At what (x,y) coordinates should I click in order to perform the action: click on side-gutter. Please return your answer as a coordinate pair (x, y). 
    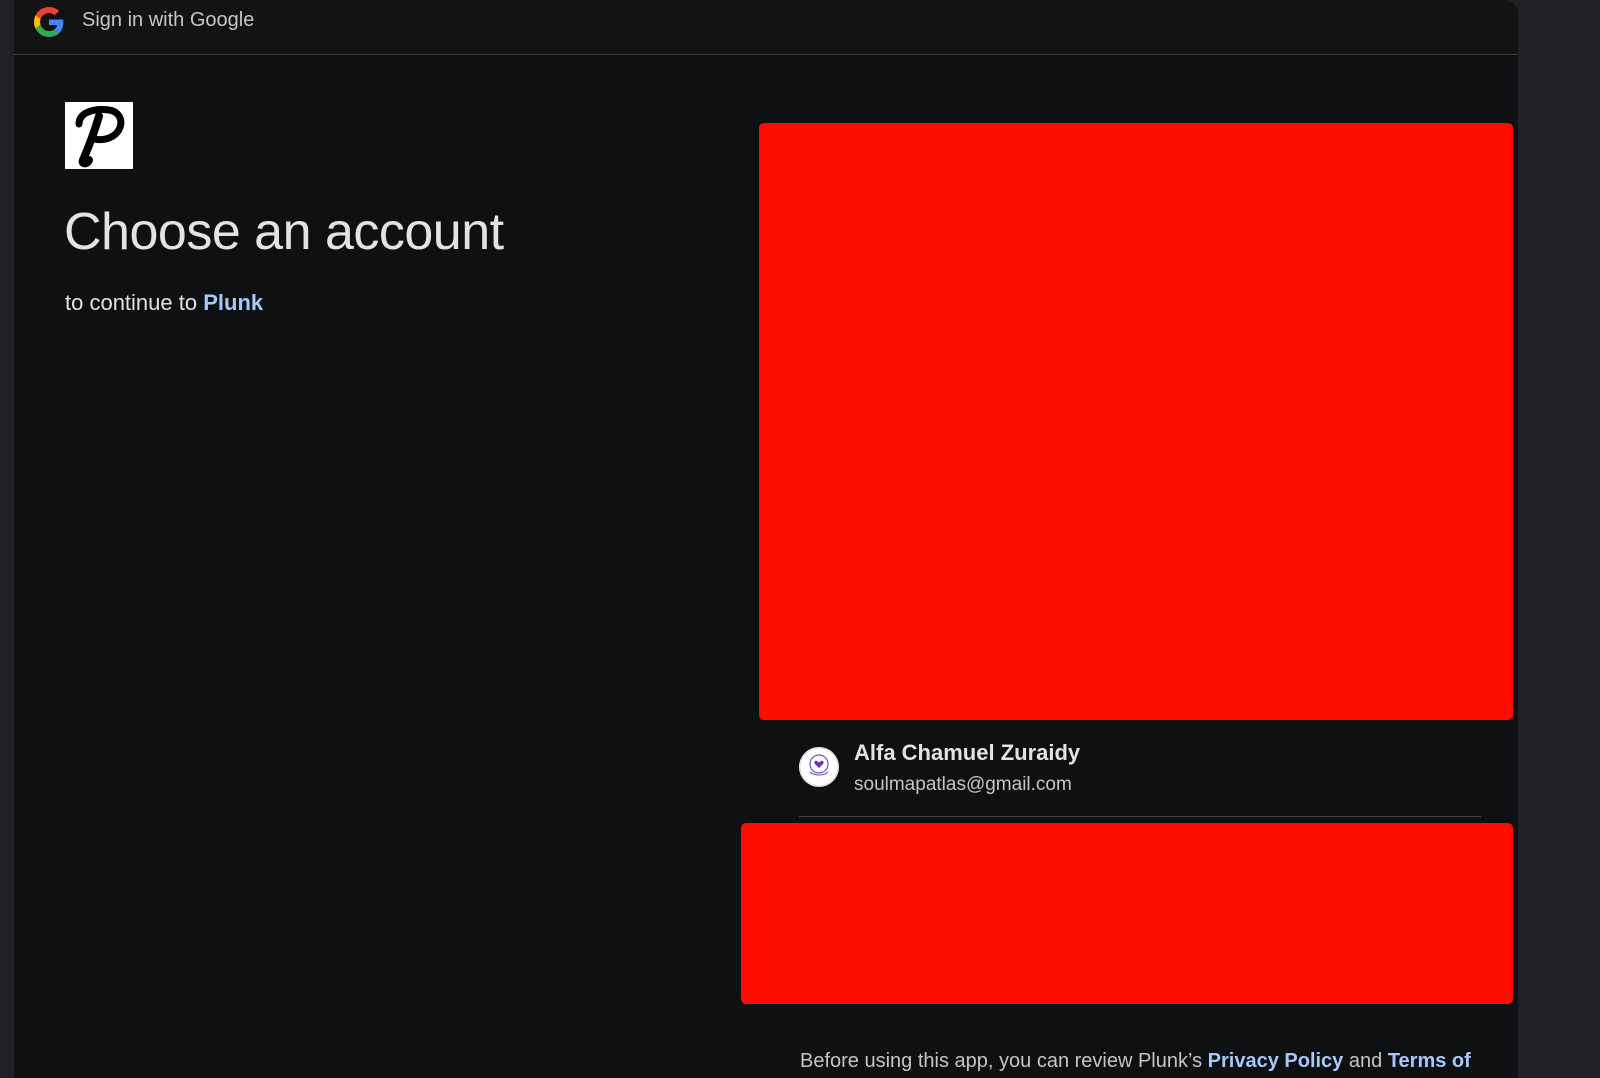
    Looking at the image, I should click on (1559, 539).